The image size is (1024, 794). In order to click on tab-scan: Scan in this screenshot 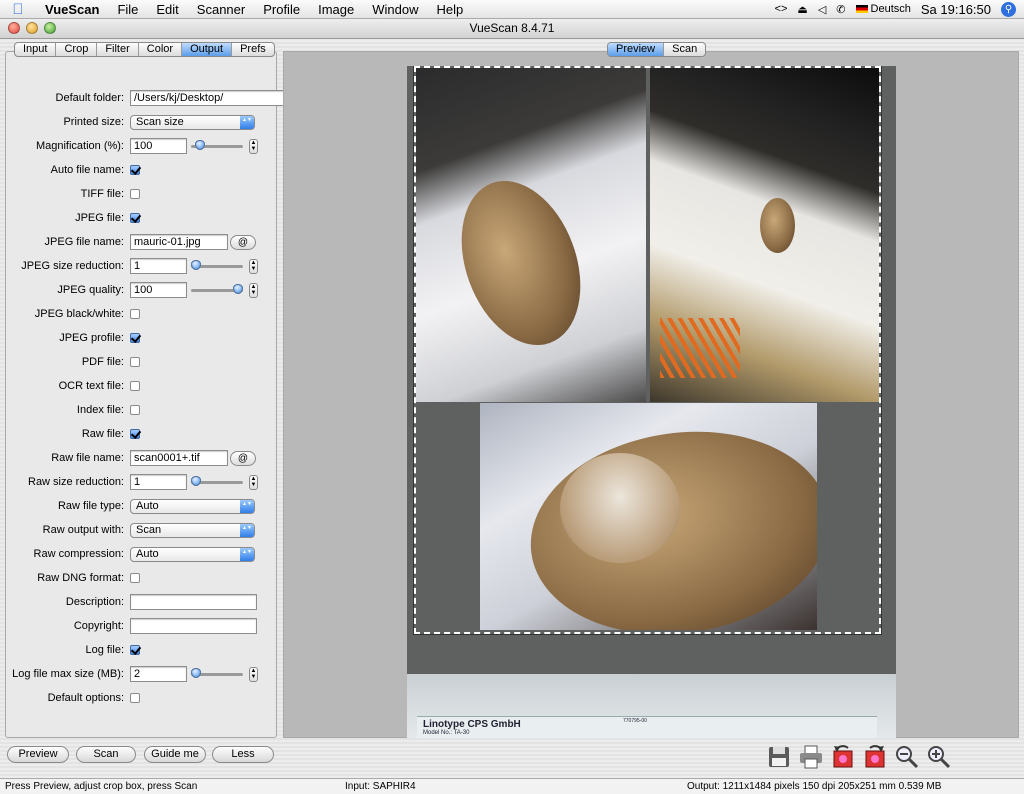, I will do `click(684, 49)`.